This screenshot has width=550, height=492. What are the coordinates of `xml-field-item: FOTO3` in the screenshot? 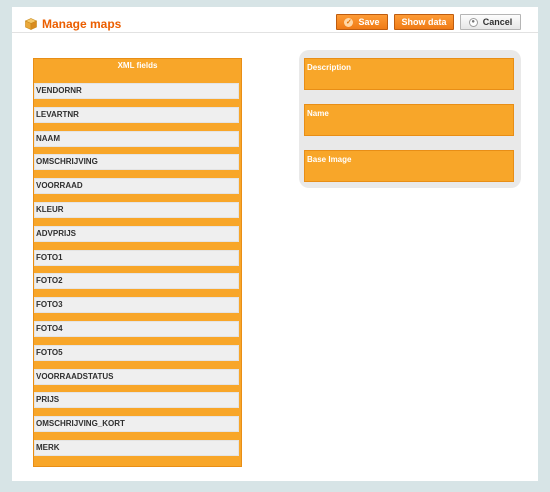 It's located at (136, 305).